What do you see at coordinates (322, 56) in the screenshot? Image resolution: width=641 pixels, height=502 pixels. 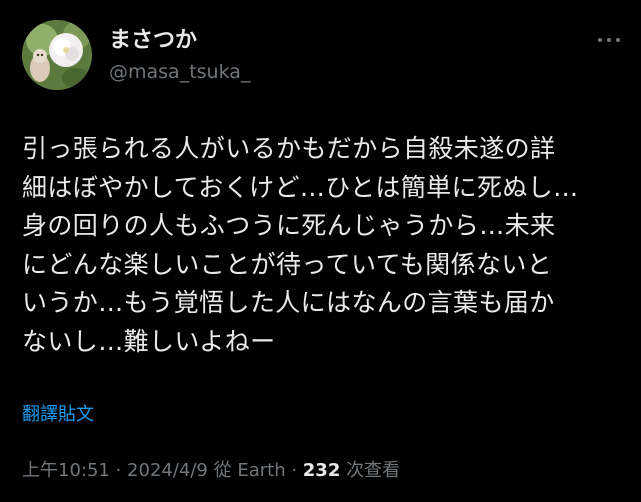 I see `tweet-header: まさつか @masa_tsuka_` at bounding box center [322, 56].